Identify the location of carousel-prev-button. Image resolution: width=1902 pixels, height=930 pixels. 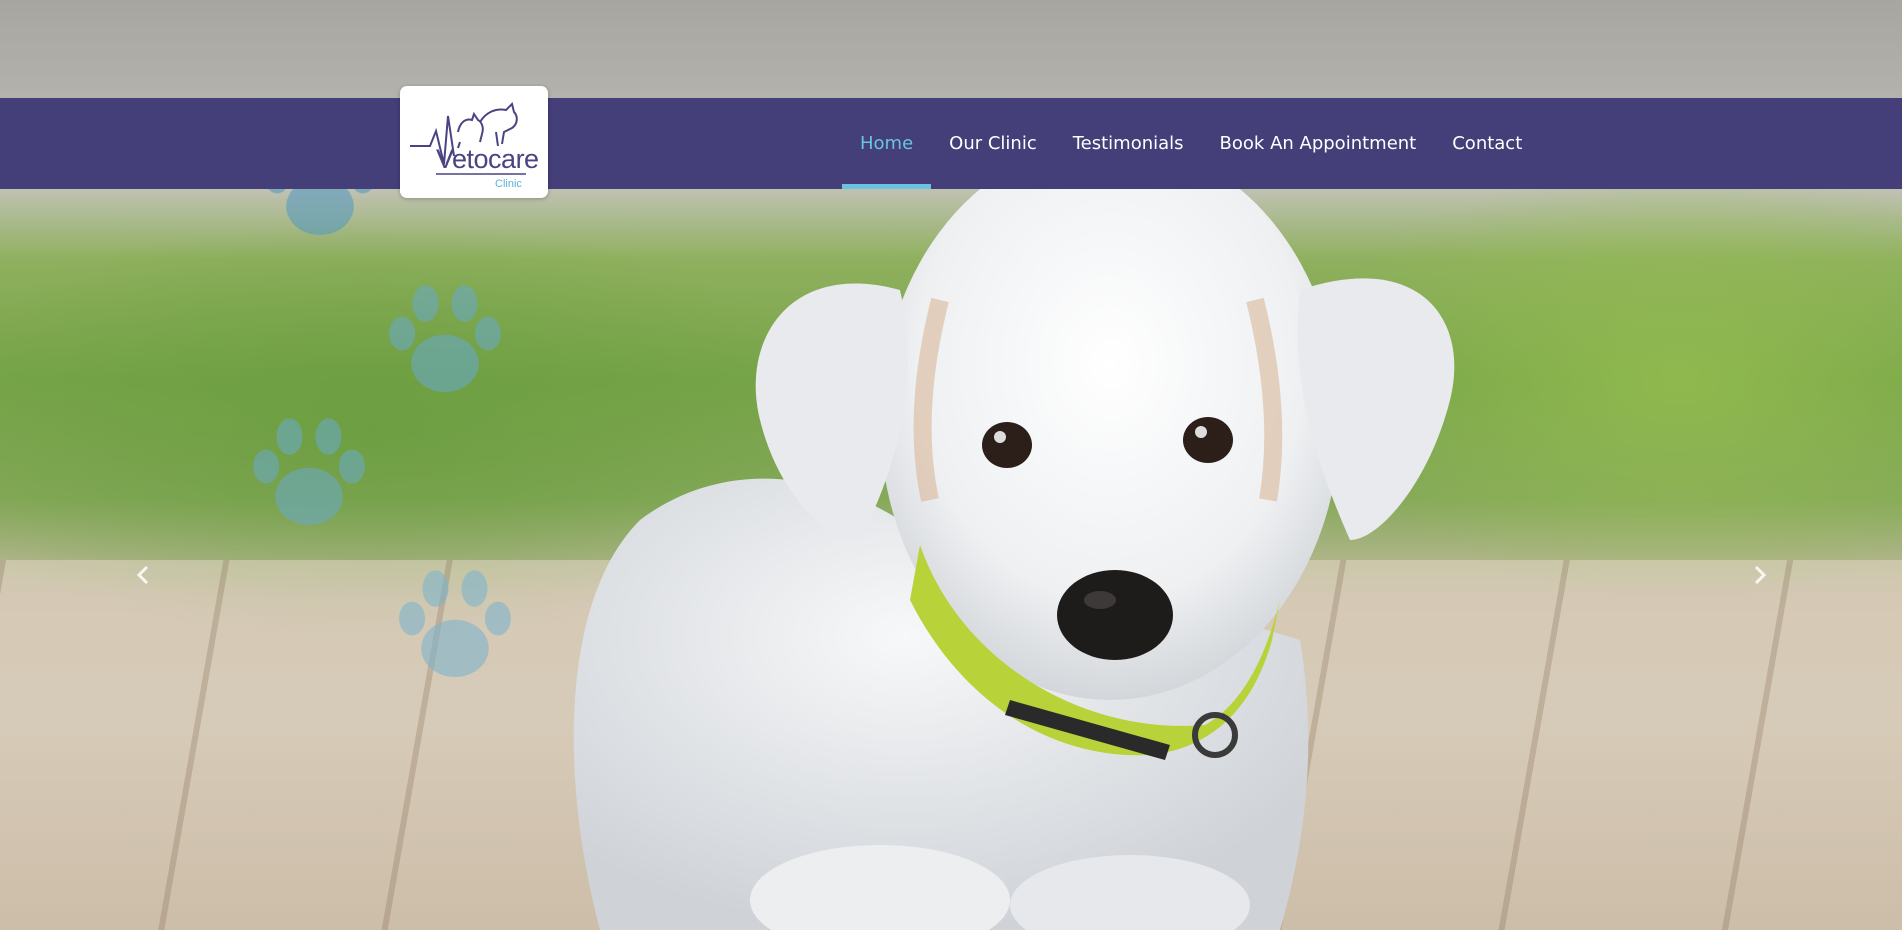
(143, 575).